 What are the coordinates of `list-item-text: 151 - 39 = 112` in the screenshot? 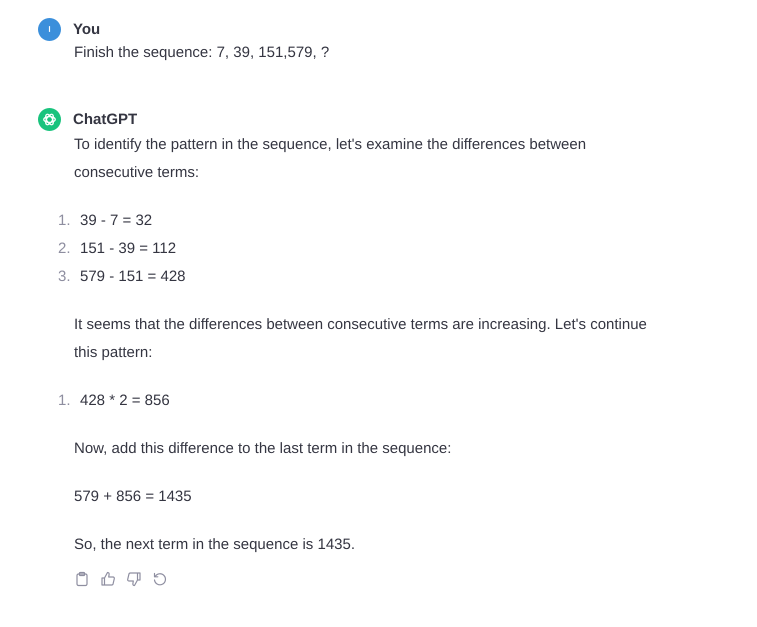 It's located at (128, 249).